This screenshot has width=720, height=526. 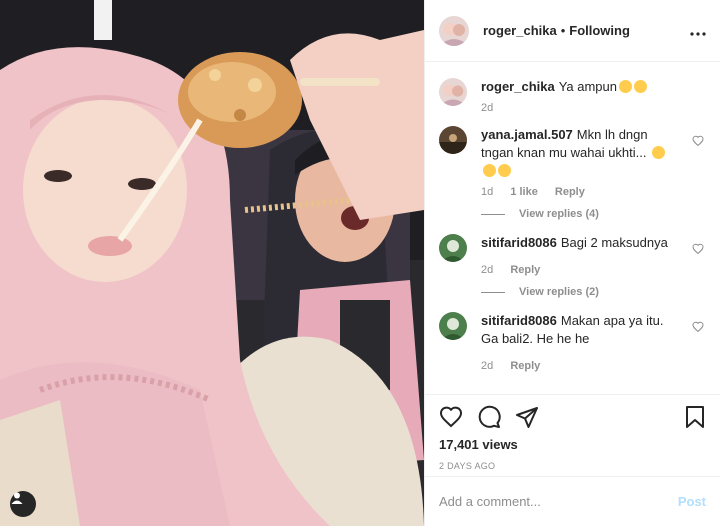 What do you see at coordinates (487, 108) in the screenshot?
I see `caption-time: 2d` at bounding box center [487, 108].